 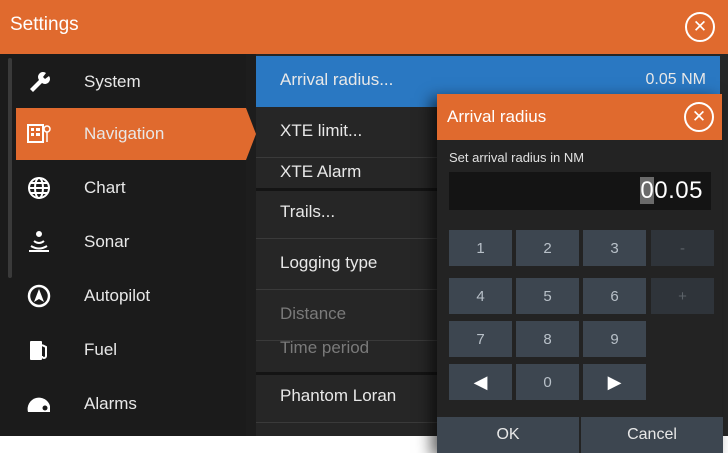 What do you see at coordinates (547, 248) in the screenshot?
I see `key-2: 2` at bounding box center [547, 248].